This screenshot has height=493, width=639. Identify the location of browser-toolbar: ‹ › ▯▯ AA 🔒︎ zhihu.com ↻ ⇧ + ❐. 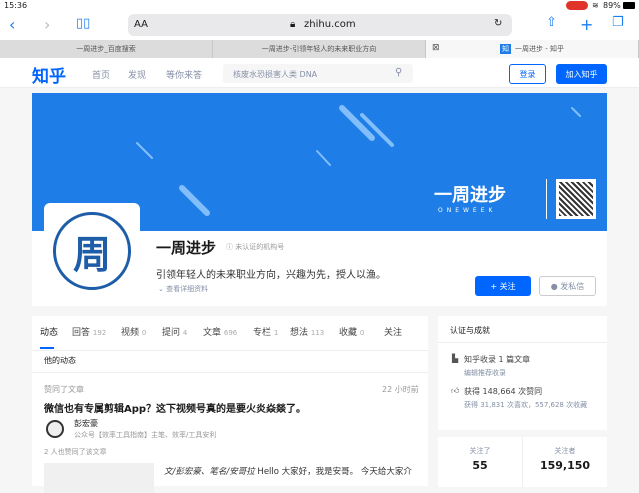
(319, 26).